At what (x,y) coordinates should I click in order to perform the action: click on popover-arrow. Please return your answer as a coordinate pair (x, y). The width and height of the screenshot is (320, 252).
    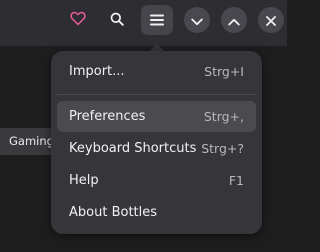
    Looking at the image, I should click on (157, 47).